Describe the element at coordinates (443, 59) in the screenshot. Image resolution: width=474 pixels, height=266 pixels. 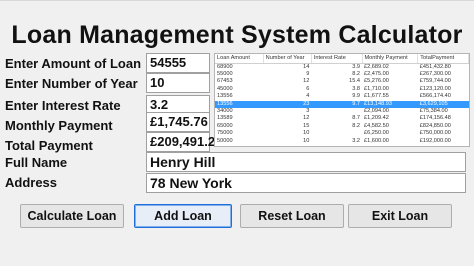
I see `column-header-total: TotalPayment` at that location.